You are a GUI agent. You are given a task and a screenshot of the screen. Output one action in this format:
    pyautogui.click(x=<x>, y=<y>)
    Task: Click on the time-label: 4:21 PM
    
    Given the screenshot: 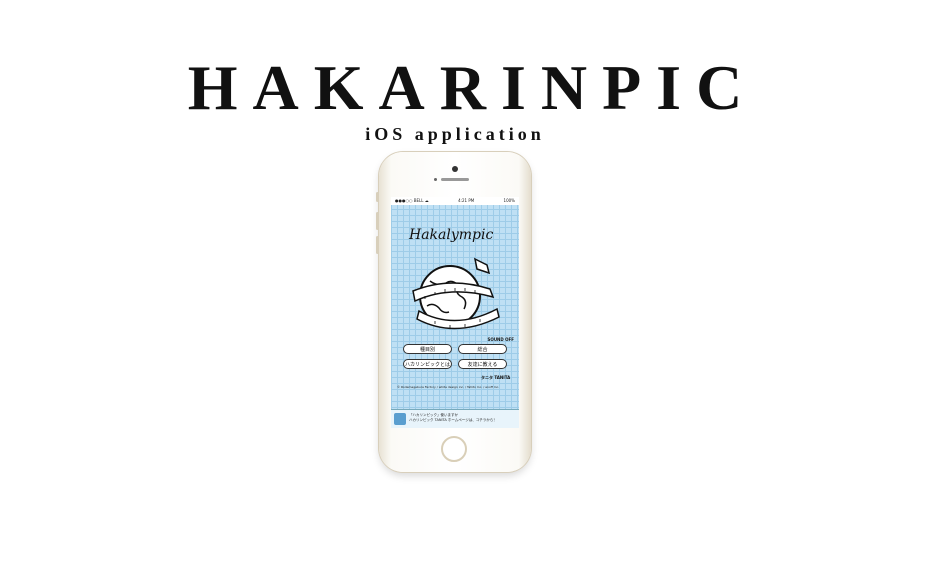 What is the action you would take?
    pyautogui.click(x=466, y=200)
    